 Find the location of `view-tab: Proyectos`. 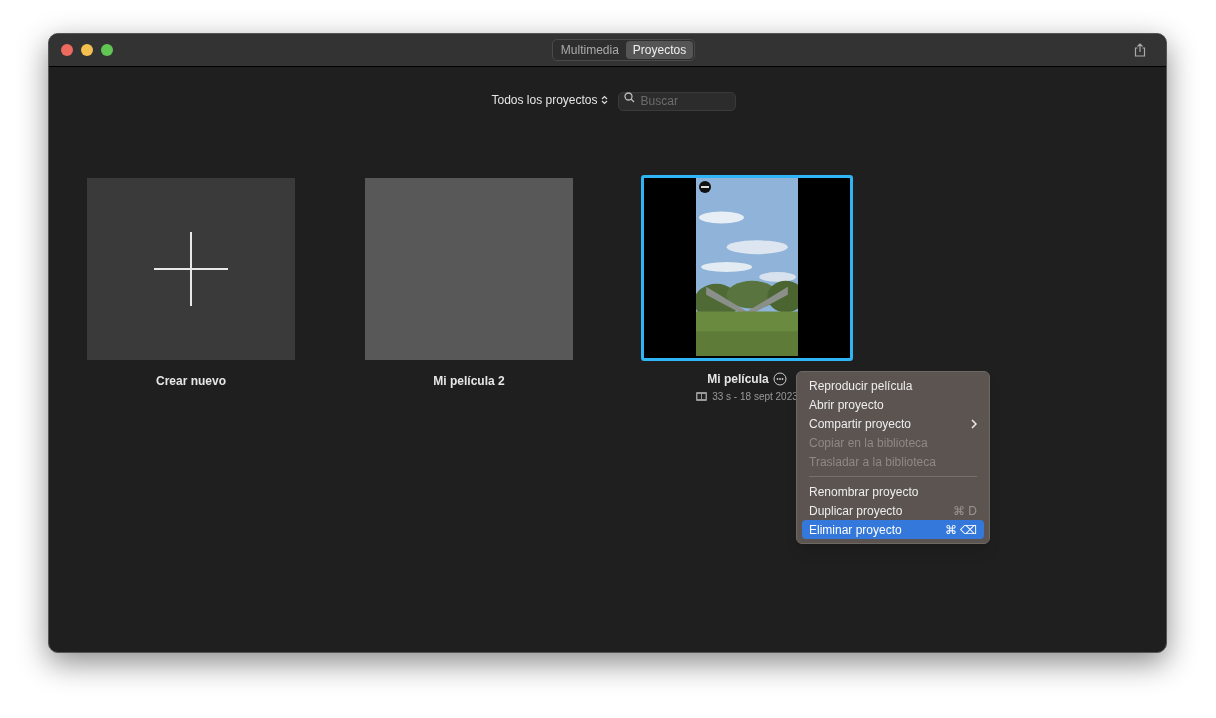

view-tab: Proyectos is located at coordinates (659, 50).